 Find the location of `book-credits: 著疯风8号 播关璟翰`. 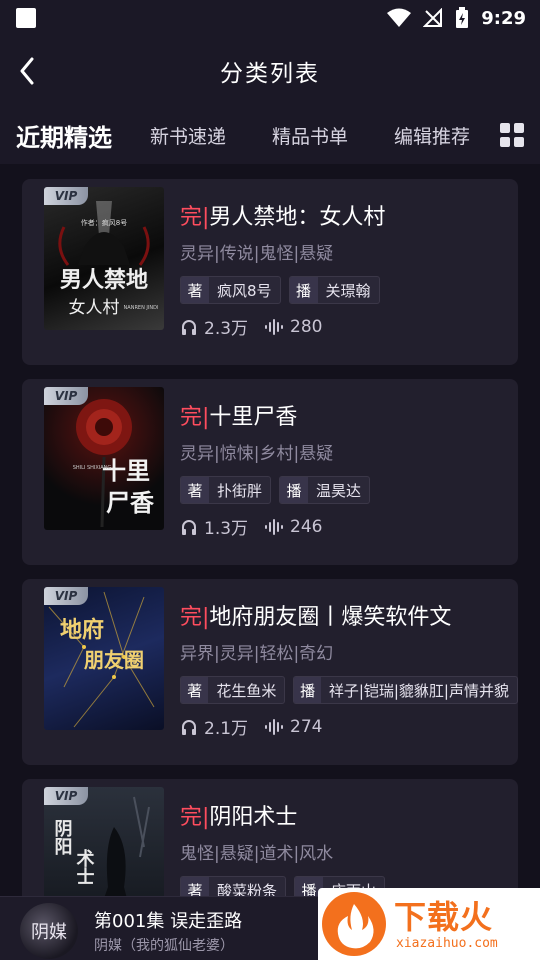

book-credits: 著疯风8号 播关璟翰 is located at coordinates (349, 290).